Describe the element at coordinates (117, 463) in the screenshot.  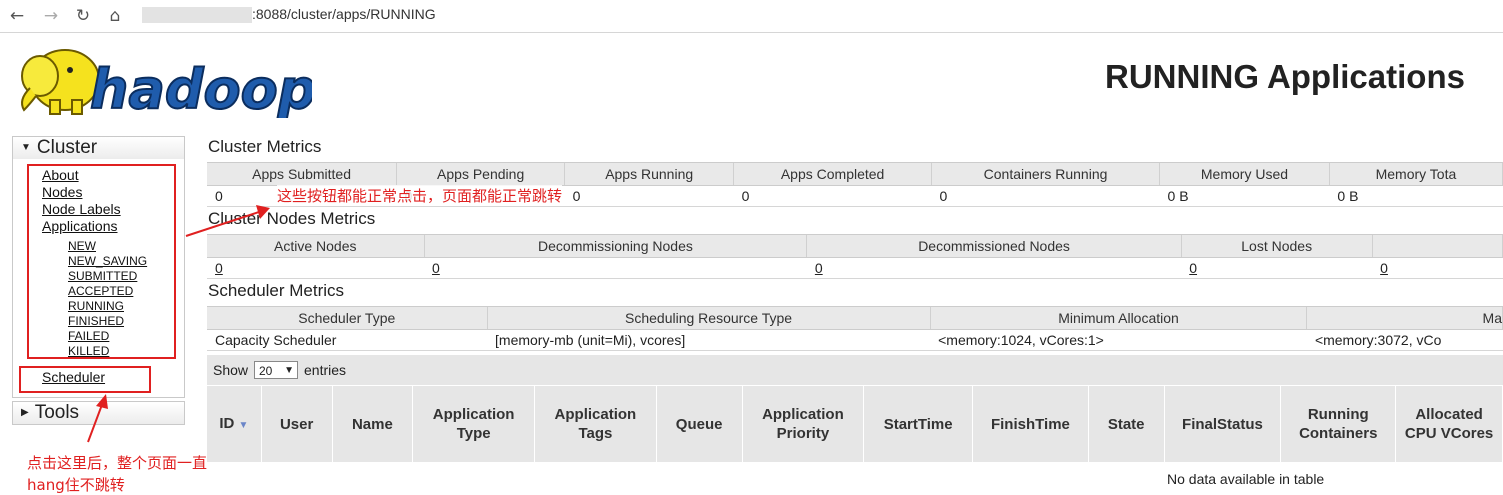
I see `annotation-note-scheduler-1: 点击这里后，整个页面一直` at that location.